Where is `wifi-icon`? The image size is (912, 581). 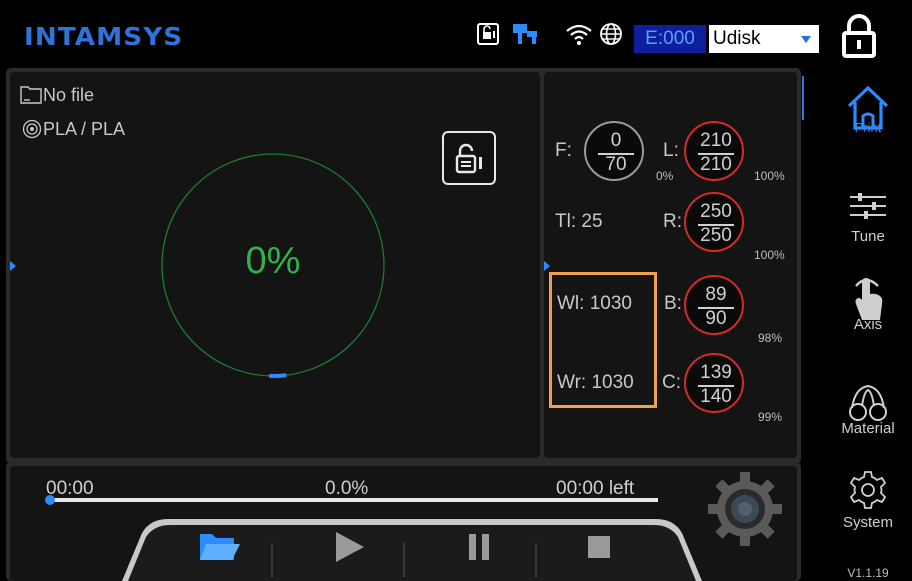 wifi-icon is located at coordinates (579, 34).